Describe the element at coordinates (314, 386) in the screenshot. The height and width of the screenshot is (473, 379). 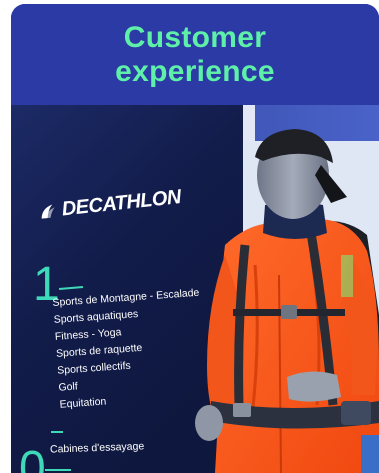
I see `mannequin-right-hand` at that location.